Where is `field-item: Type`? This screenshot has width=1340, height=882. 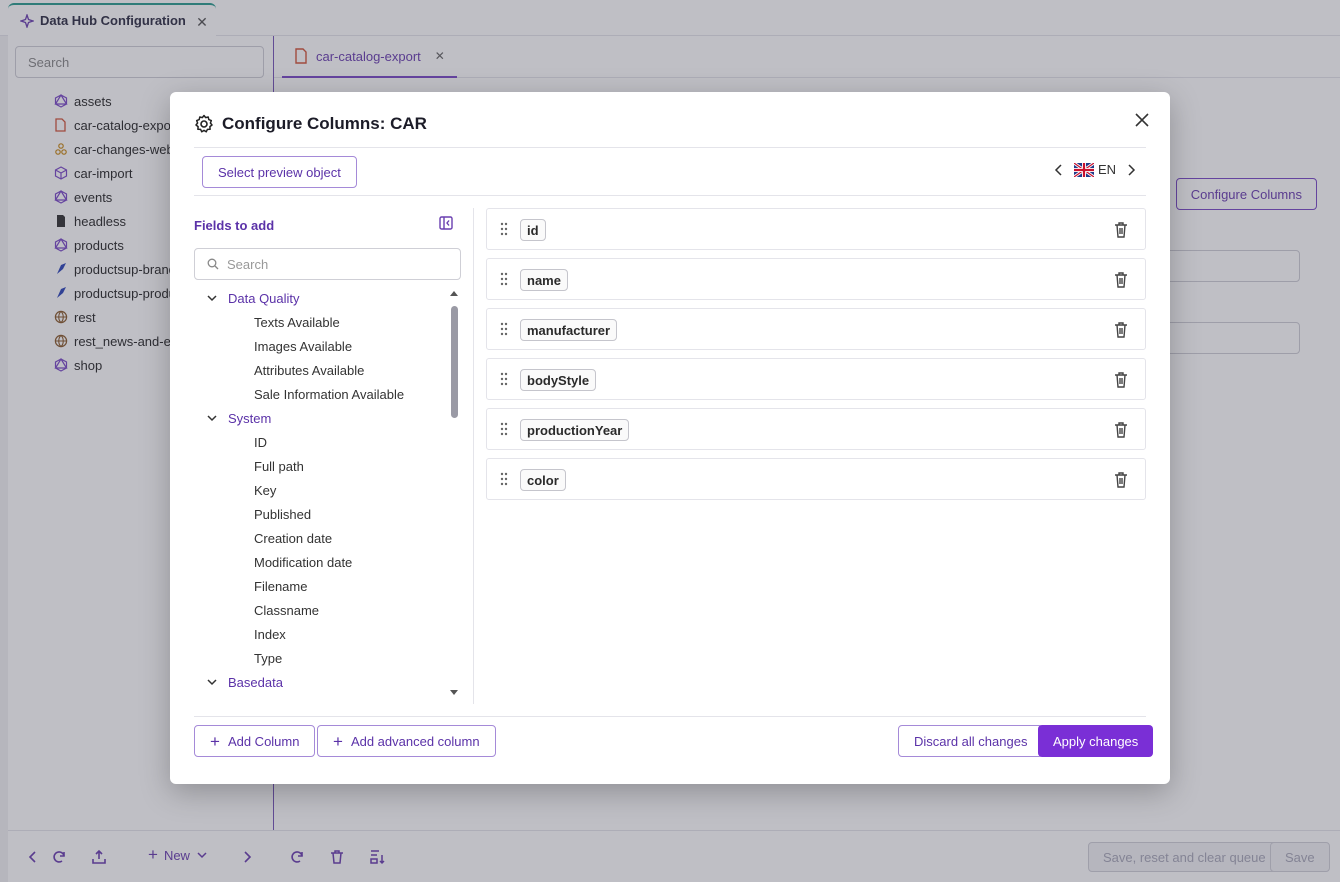
field-item: Type is located at coordinates (268, 658).